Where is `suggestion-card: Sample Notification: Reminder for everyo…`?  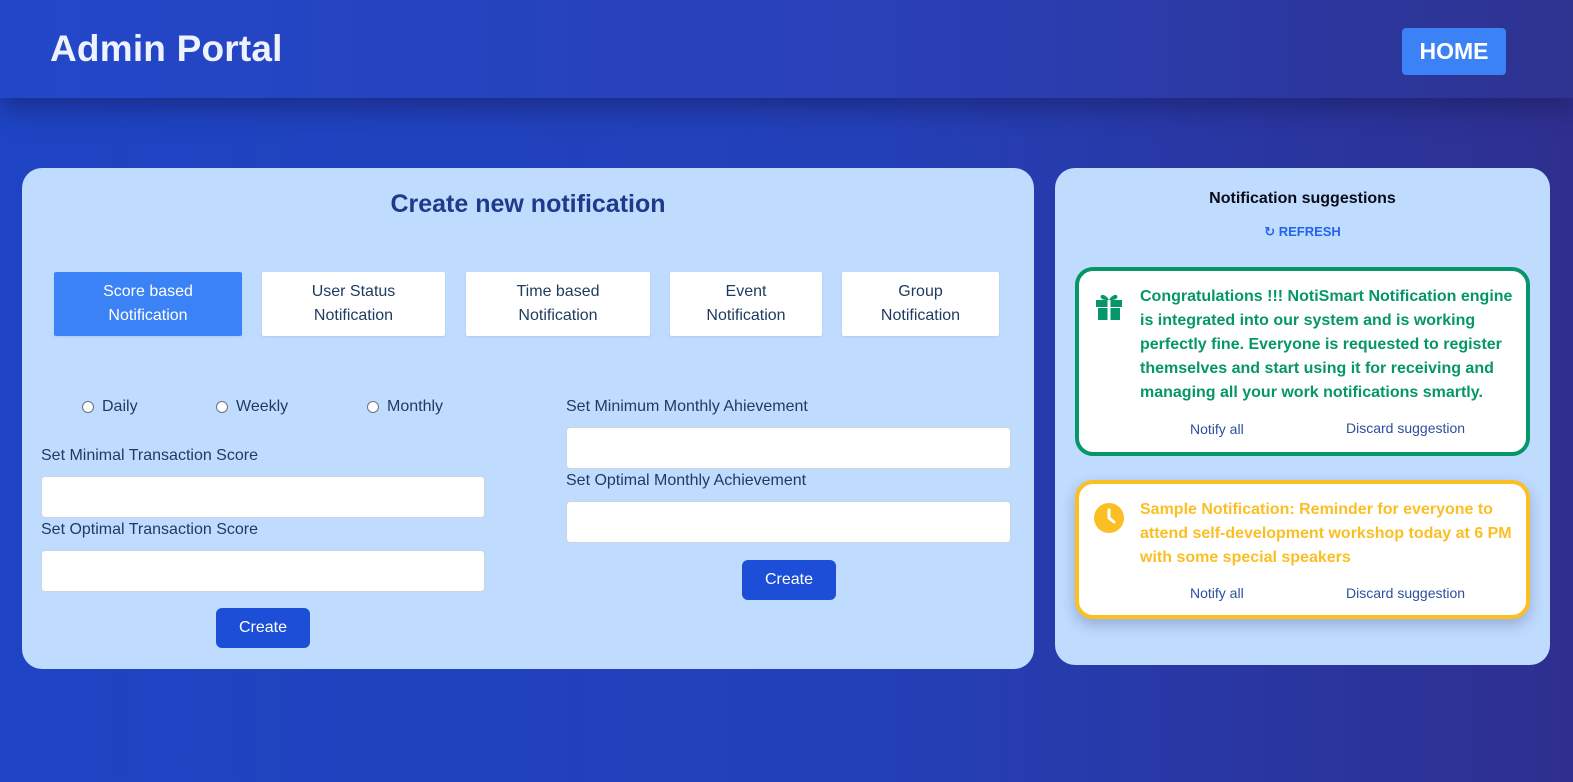 suggestion-card: Sample Notification: Reminder for everyo… is located at coordinates (1302, 549).